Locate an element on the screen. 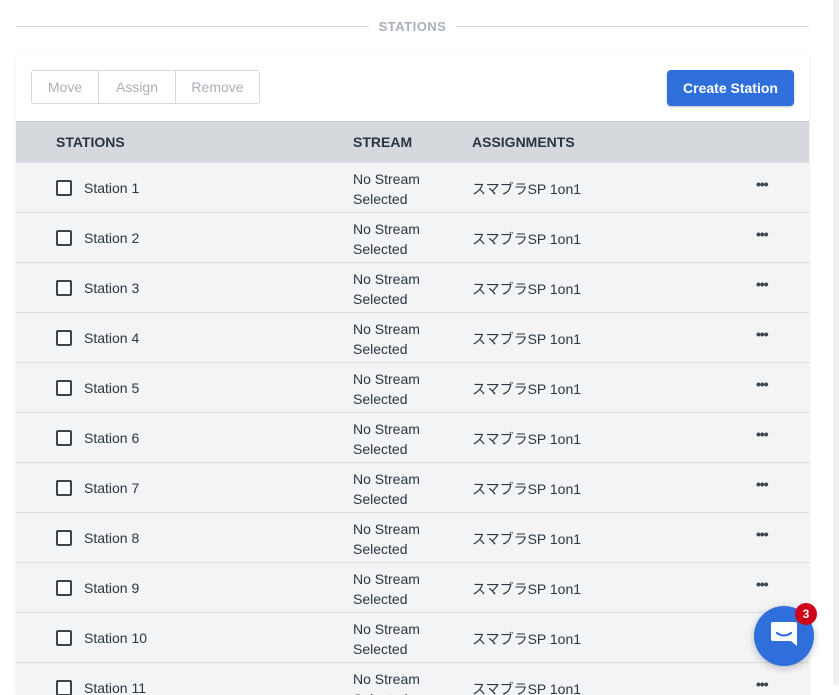  station-name: Station 10 is located at coordinates (116, 638).